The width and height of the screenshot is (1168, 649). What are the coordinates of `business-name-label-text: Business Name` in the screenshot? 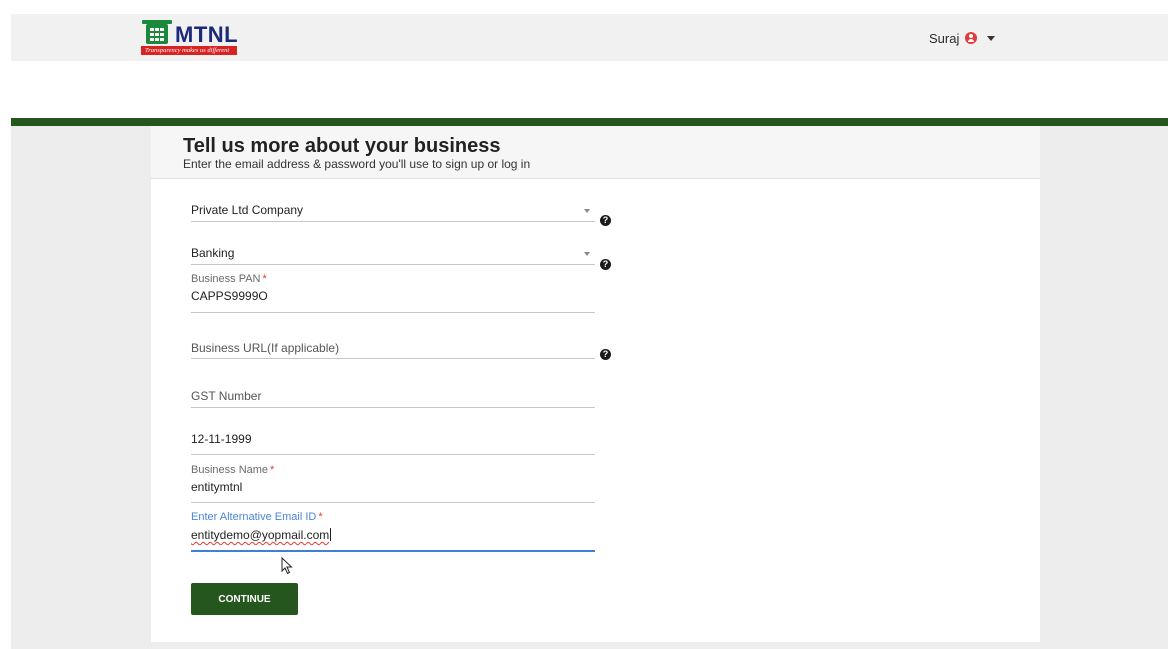 It's located at (230, 470).